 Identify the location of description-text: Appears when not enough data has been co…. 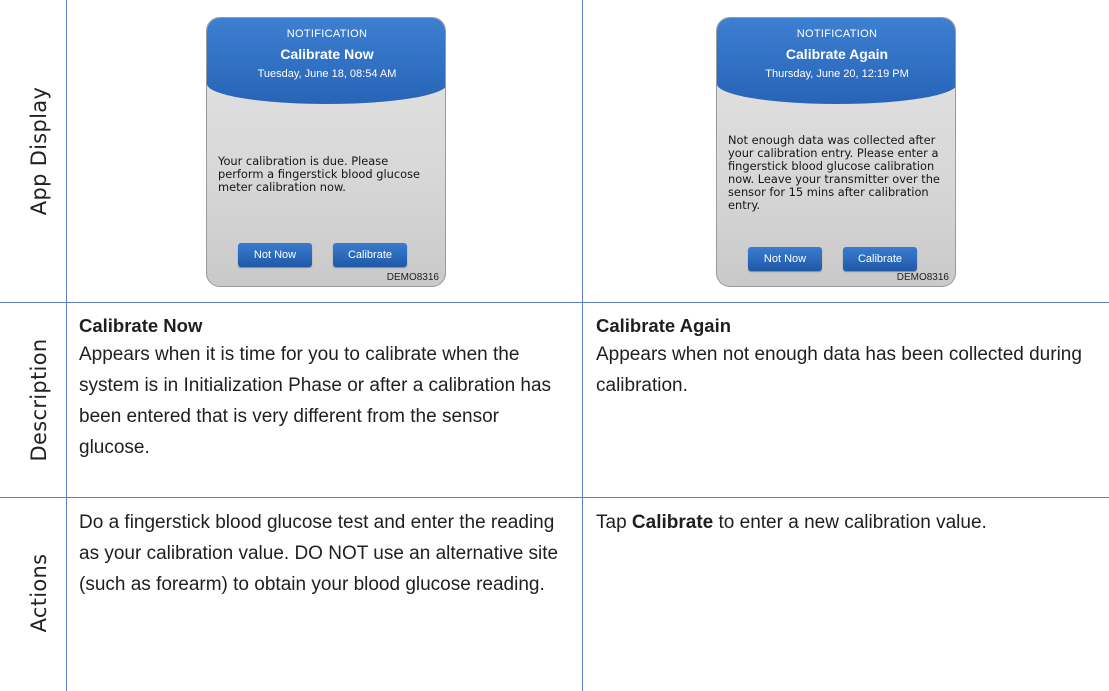
(839, 370).